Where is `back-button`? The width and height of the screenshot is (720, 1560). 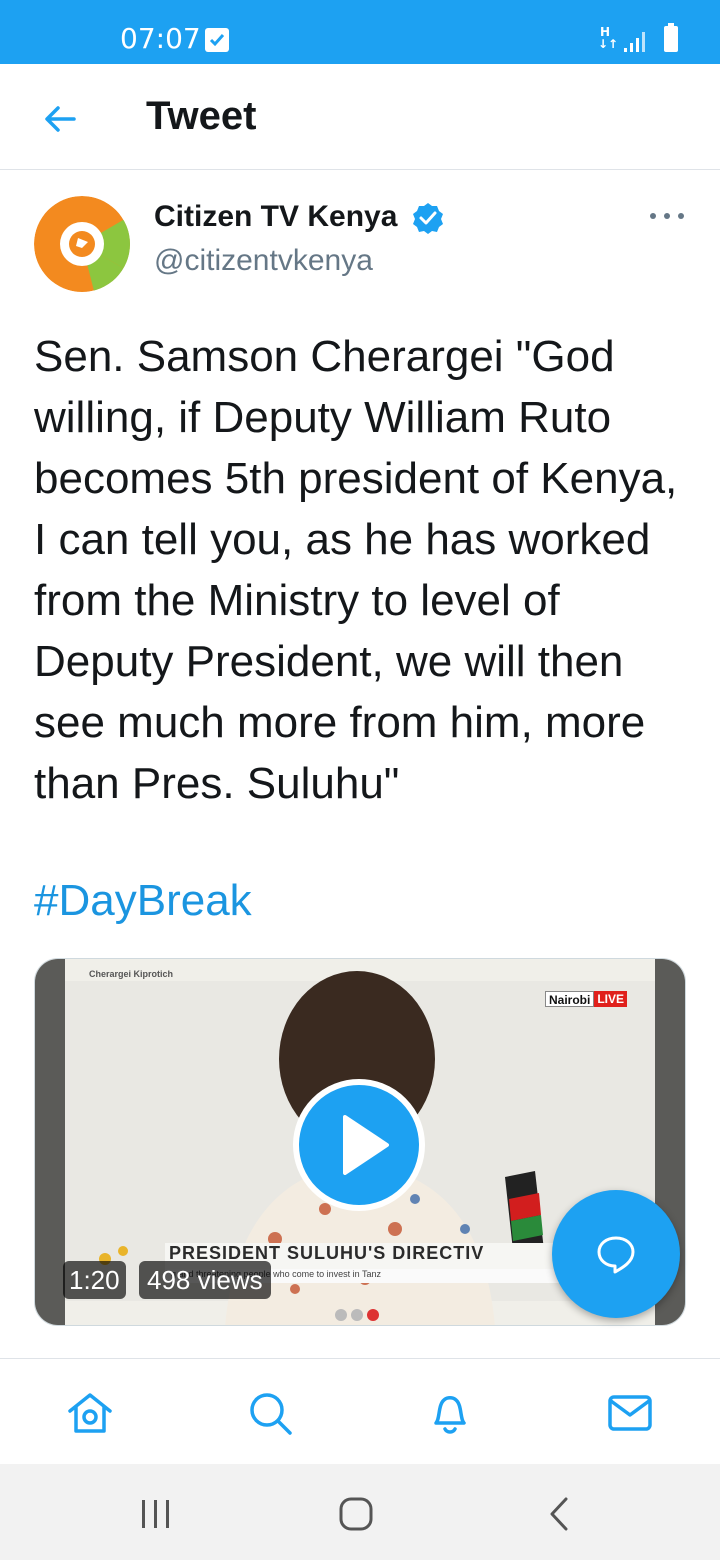 back-button is located at coordinates (60, 119).